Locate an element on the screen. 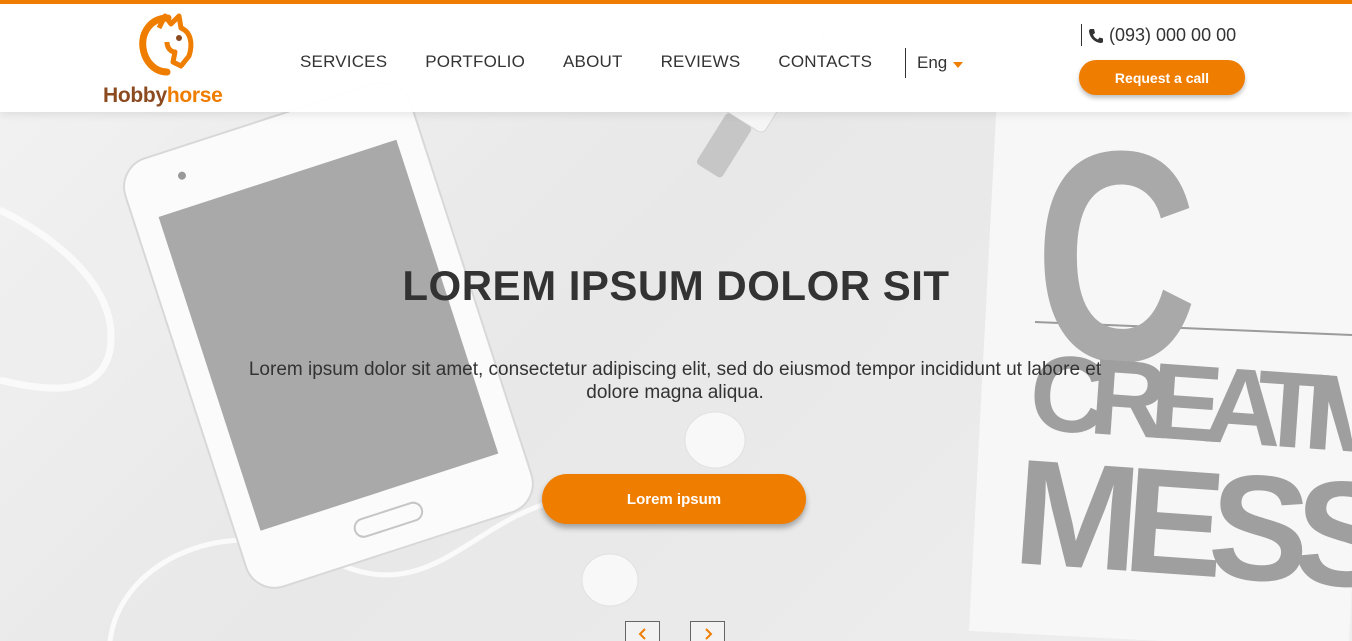 The height and width of the screenshot is (641, 1352). phone-text: (093) 000 00 00 is located at coordinates (1173, 35).